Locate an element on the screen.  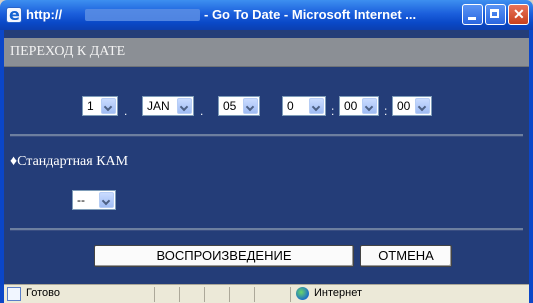
minute-value: 00 is located at coordinates (351, 106).